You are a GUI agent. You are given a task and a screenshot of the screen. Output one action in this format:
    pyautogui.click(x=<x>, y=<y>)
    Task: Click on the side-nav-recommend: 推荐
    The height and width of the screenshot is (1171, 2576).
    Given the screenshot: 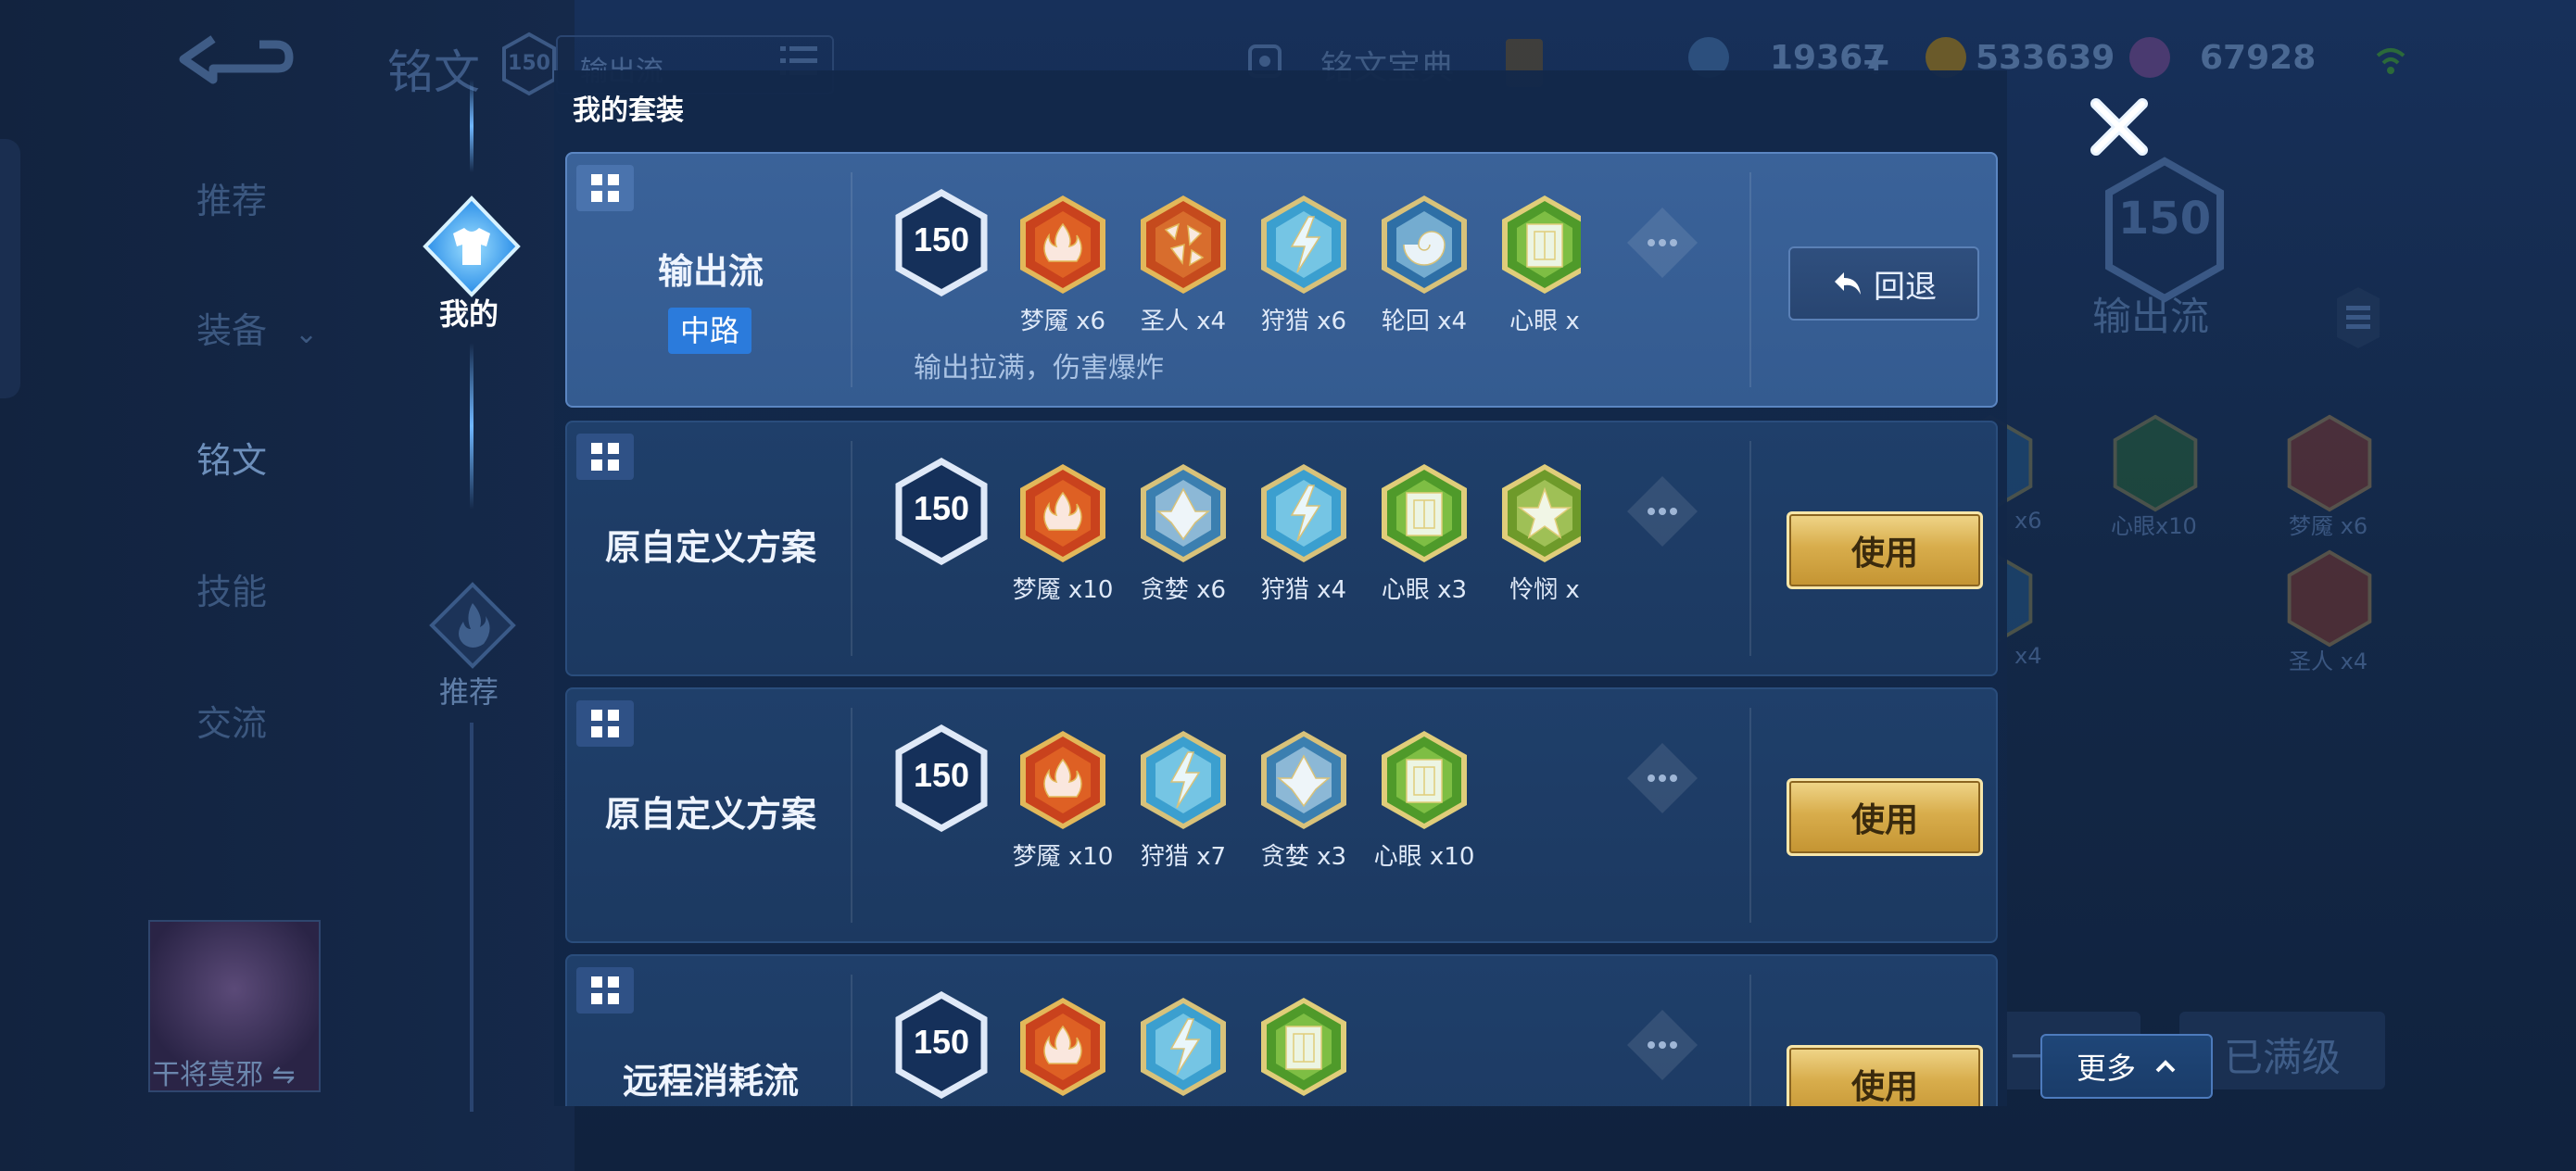 What is the action you would take?
    pyautogui.click(x=232, y=198)
    